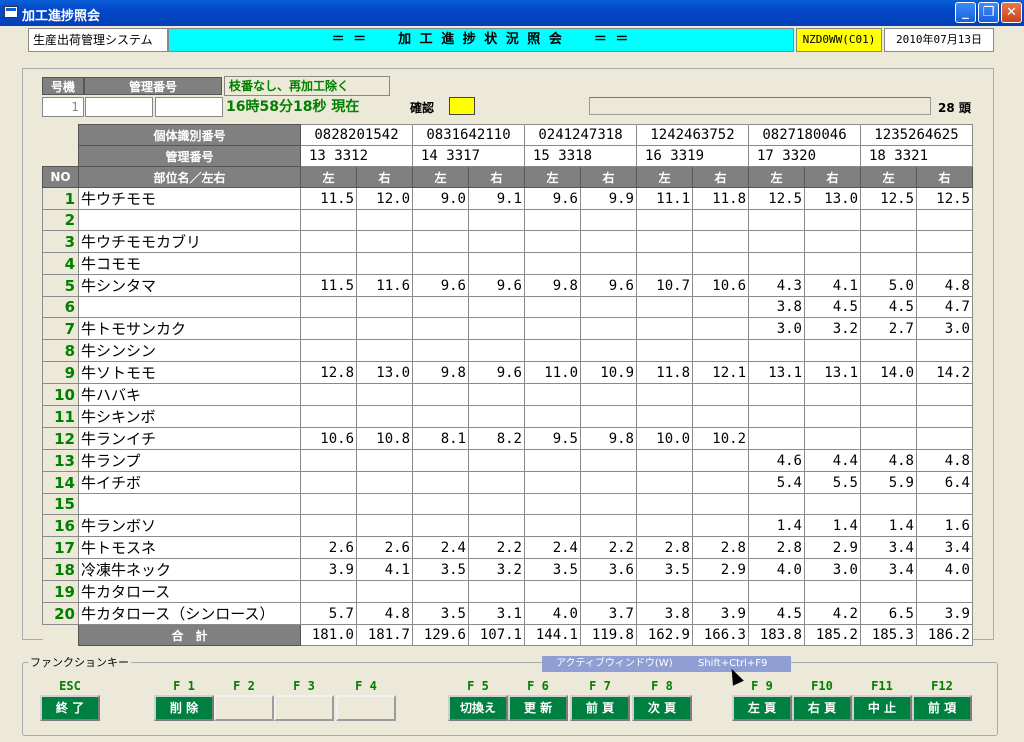 This screenshot has width=1024, height=742. What do you see at coordinates (832, 372) in the screenshot?
I see `weight-cell: 13.1` at bounding box center [832, 372].